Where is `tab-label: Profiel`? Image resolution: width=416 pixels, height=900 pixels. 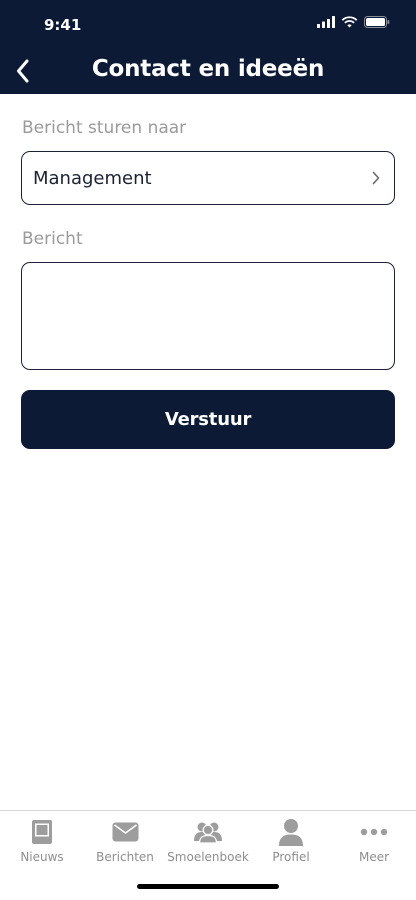
tab-label: Profiel is located at coordinates (291, 857).